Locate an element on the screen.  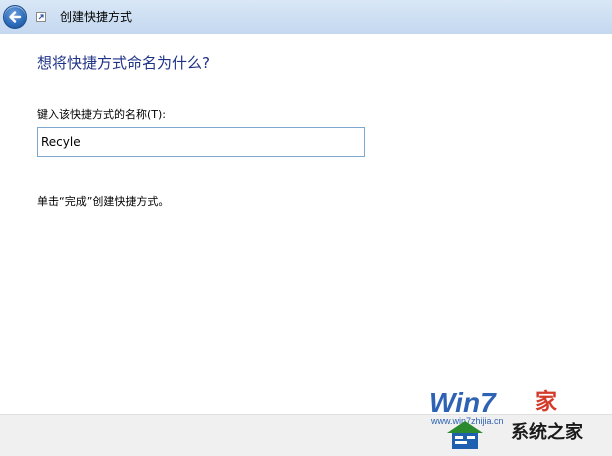
page-heading: 想将快捷方式命名为什么? is located at coordinates (123, 63).